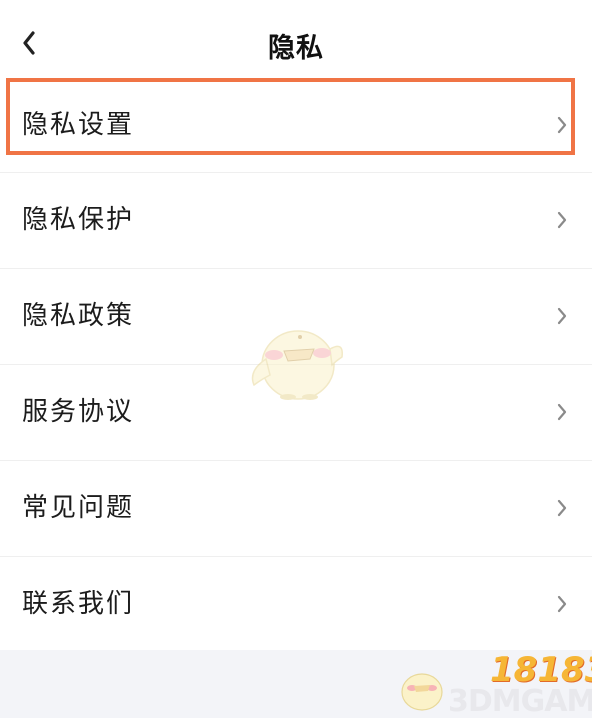  I want to click on page-title: 隐私, so click(296, 48).